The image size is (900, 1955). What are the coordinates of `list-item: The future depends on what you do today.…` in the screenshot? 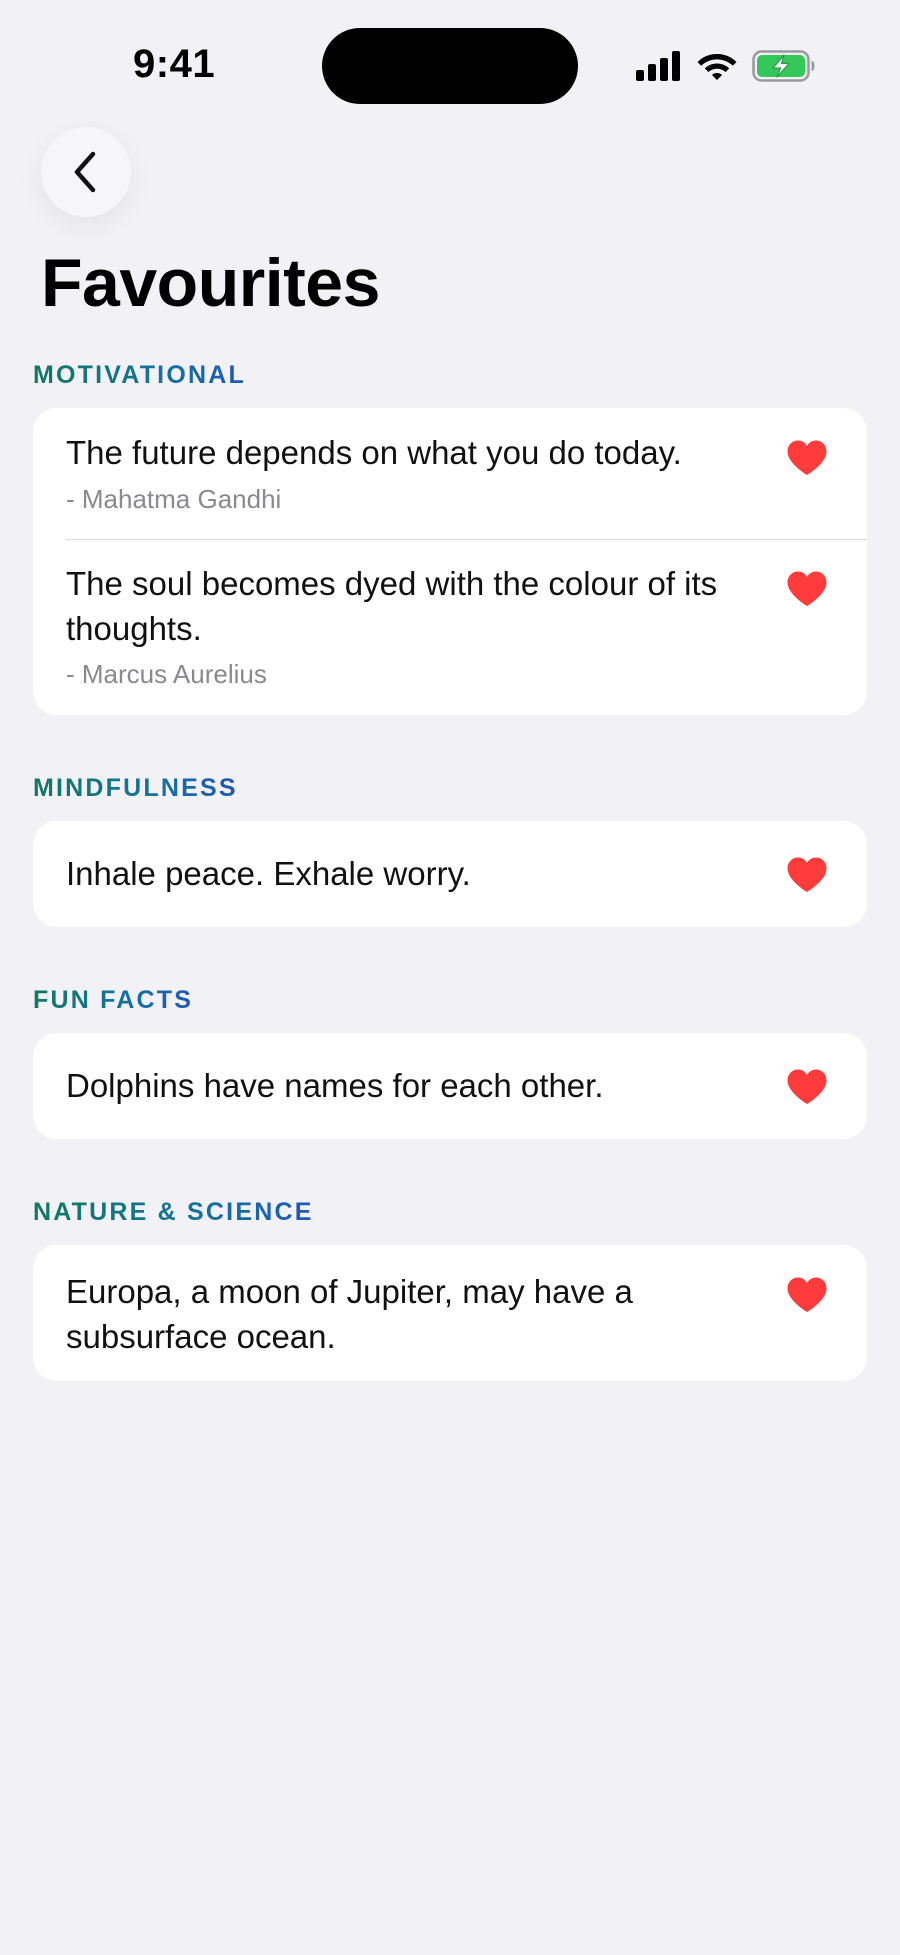 It's located at (450, 473).